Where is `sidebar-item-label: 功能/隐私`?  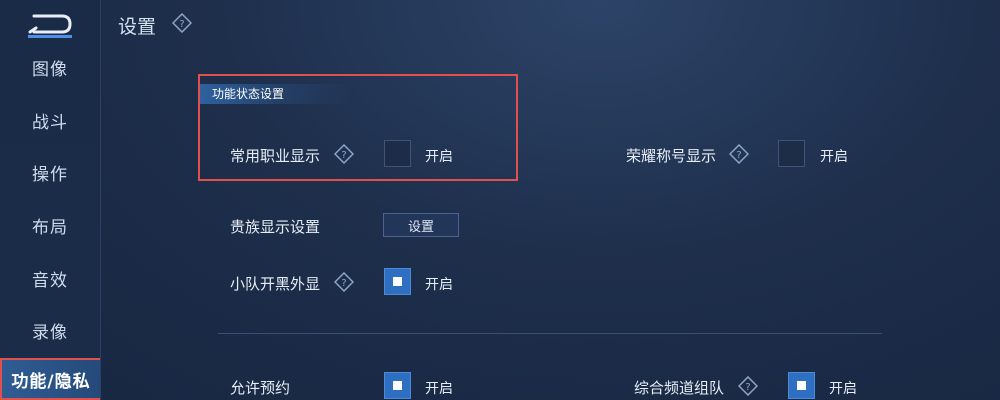 sidebar-item-label: 功能/隐私 is located at coordinates (51, 381).